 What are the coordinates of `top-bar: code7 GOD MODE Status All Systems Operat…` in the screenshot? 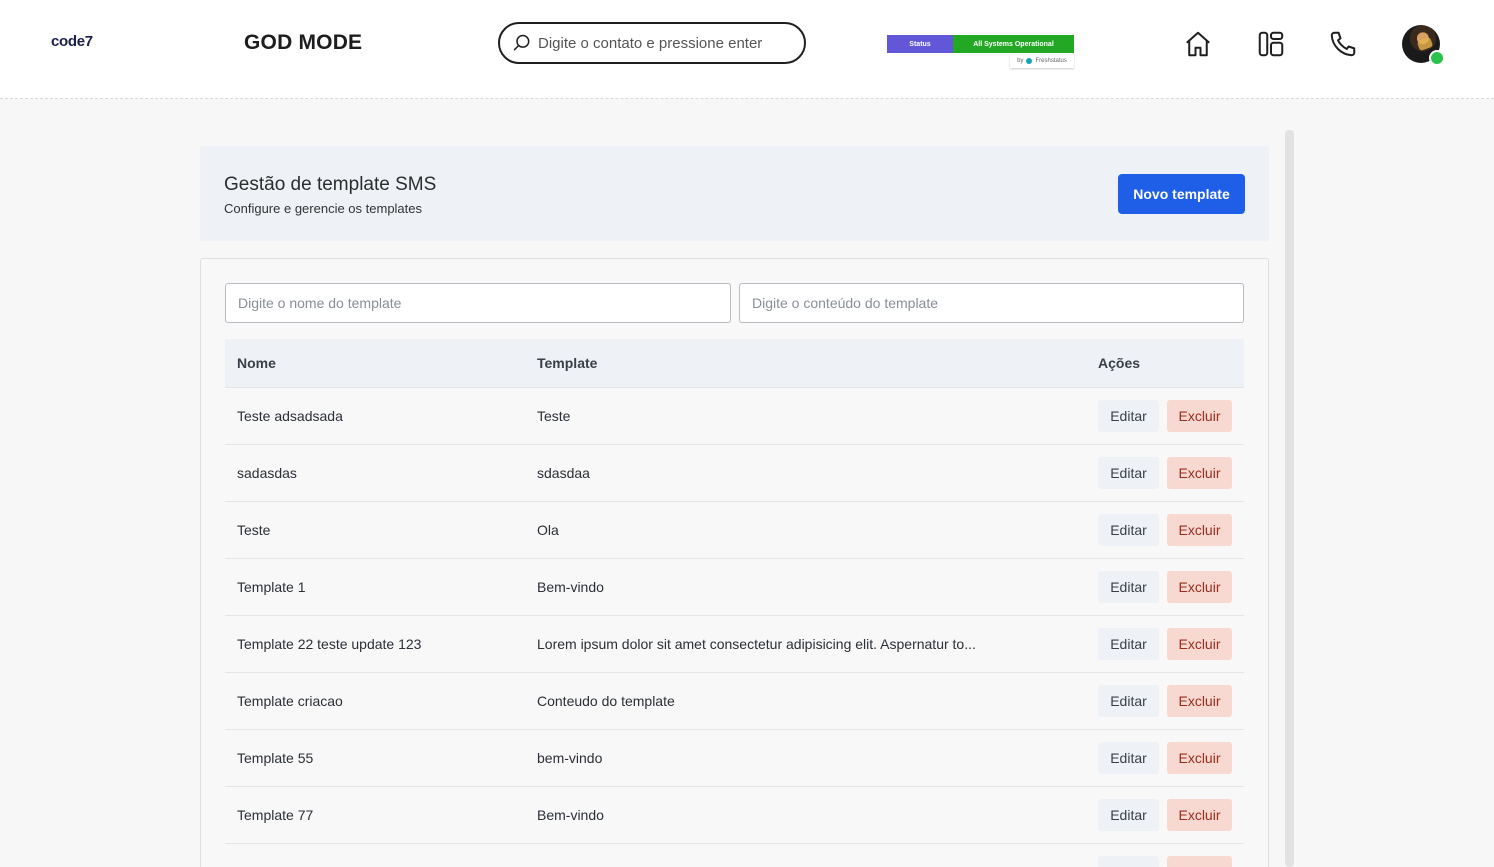 It's located at (747, 49).